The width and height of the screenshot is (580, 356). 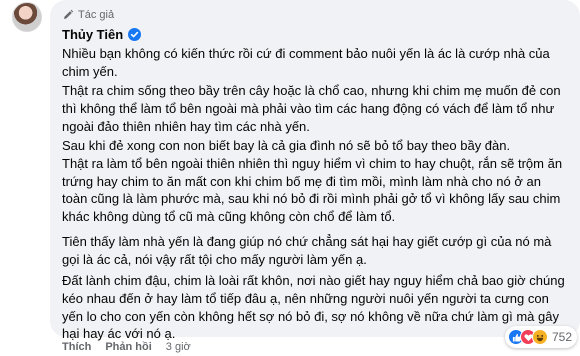 I want to click on author-tag-label: Tác giả, so click(x=96, y=15).